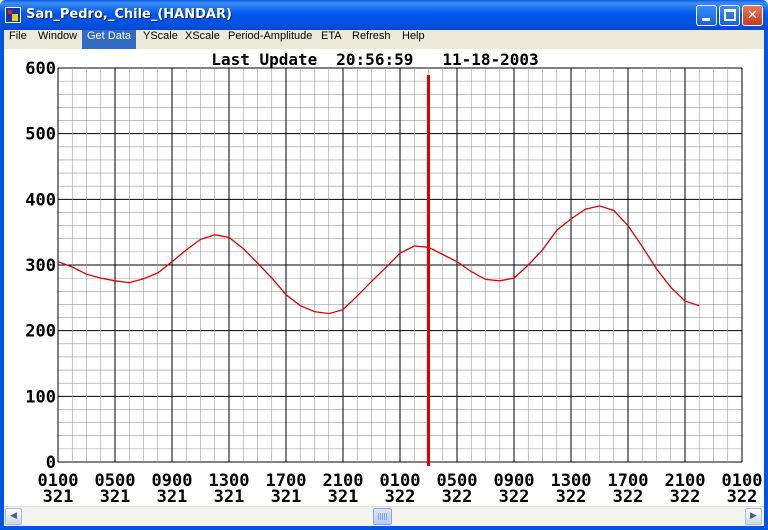 The height and width of the screenshot is (530, 768). Describe the element at coordinates (706, 15) in the screenshot. I see `minimize-button` at that location.